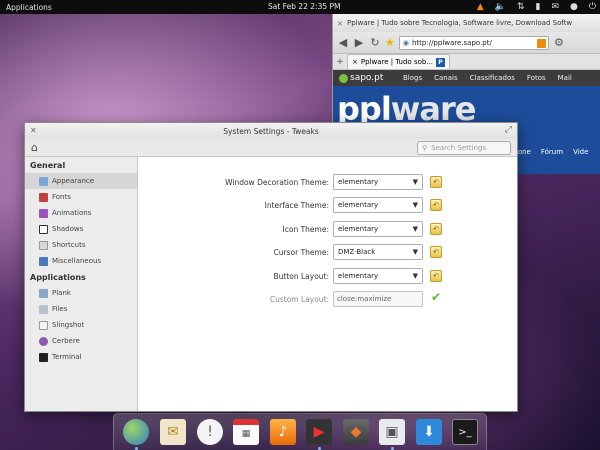 The image size is (600, 450). I want to click on browser-tabs: + × Pplware | Tudo sob... P, so click(466, 62).